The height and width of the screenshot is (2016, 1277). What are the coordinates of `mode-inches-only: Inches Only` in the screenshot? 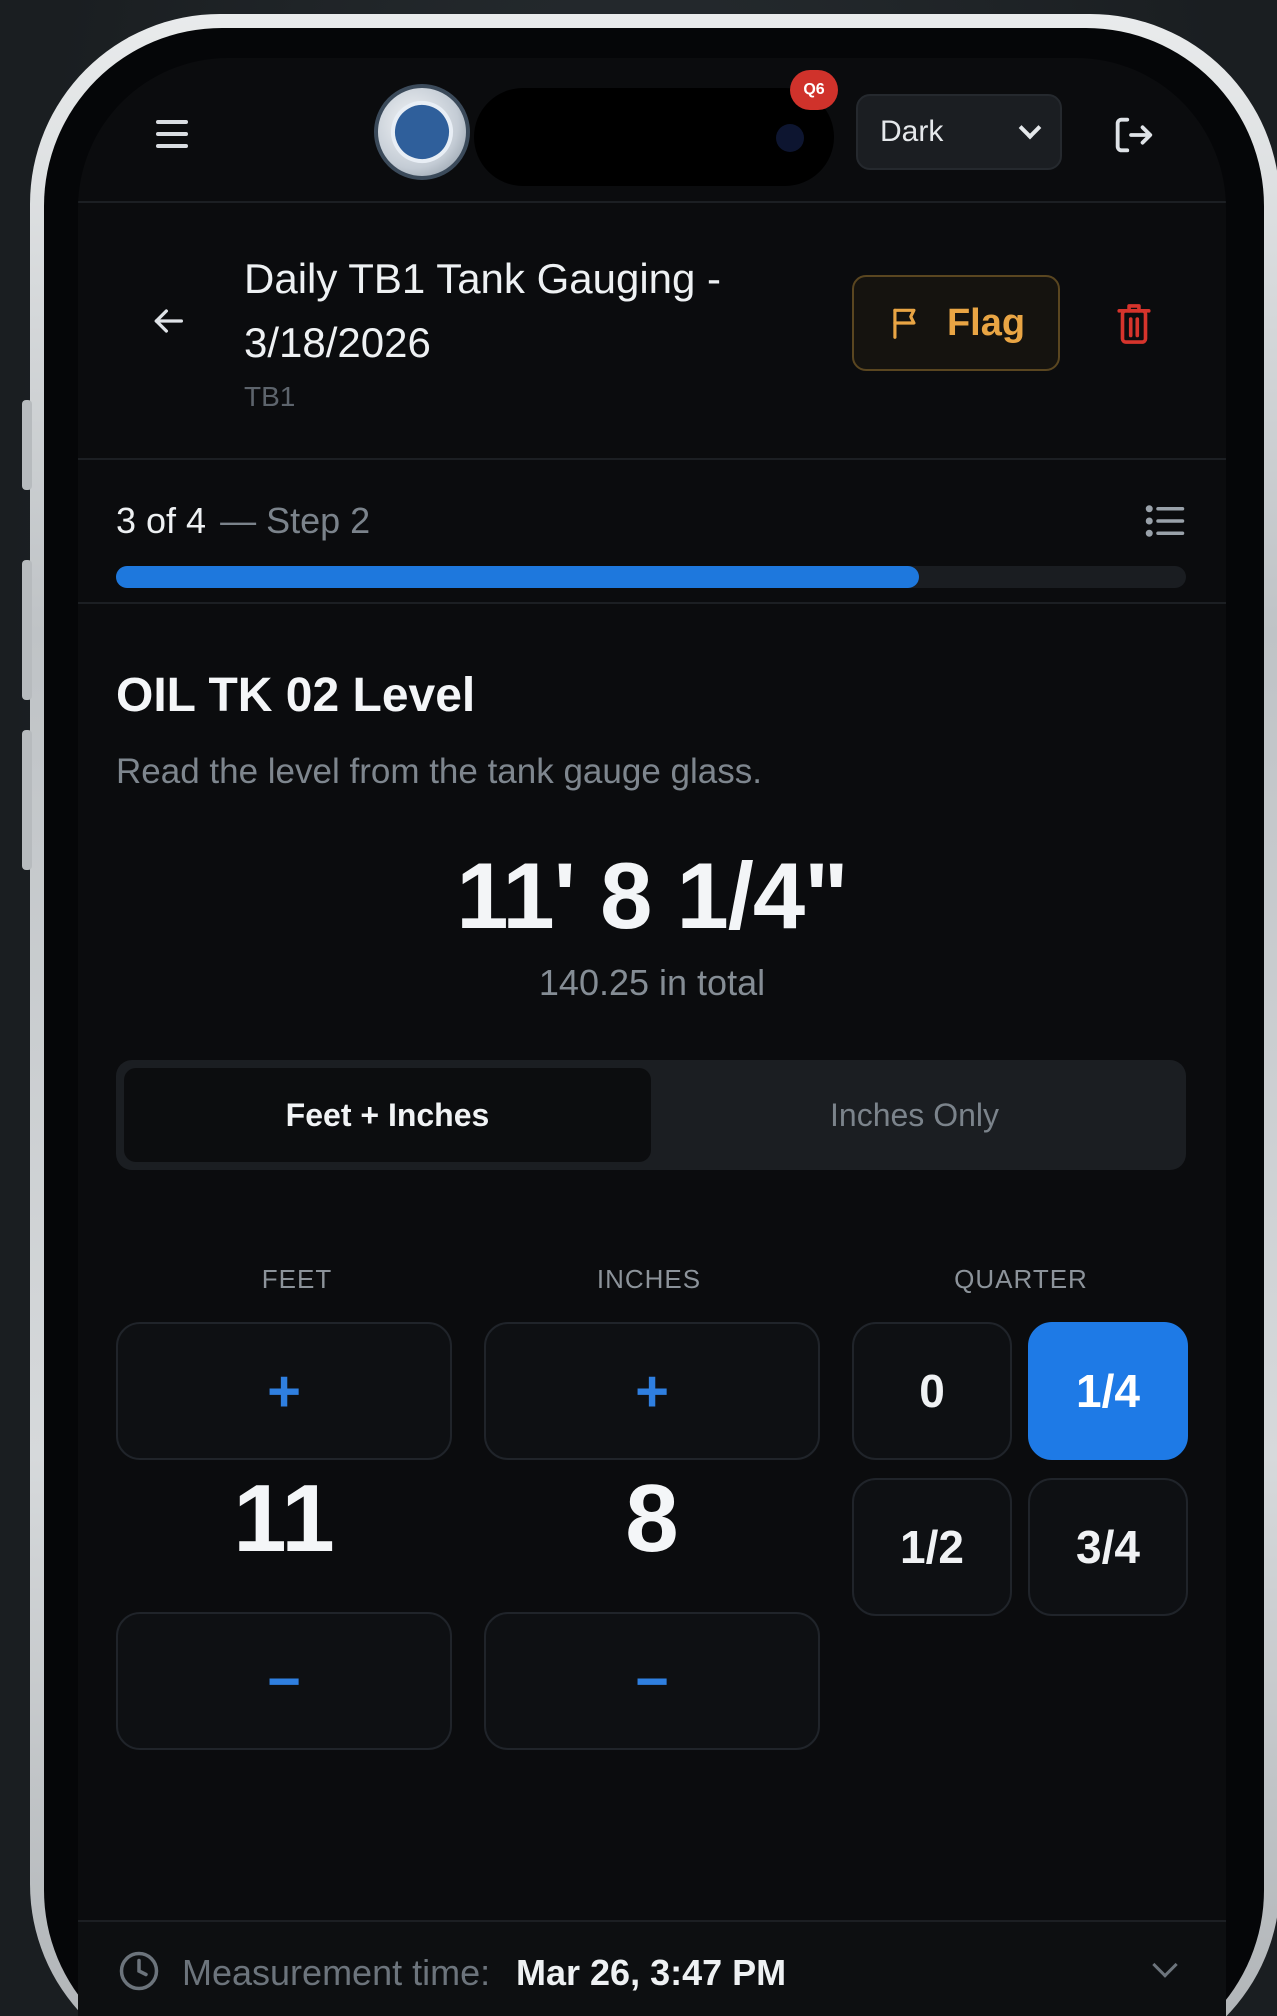 It's located at (914, 1115).